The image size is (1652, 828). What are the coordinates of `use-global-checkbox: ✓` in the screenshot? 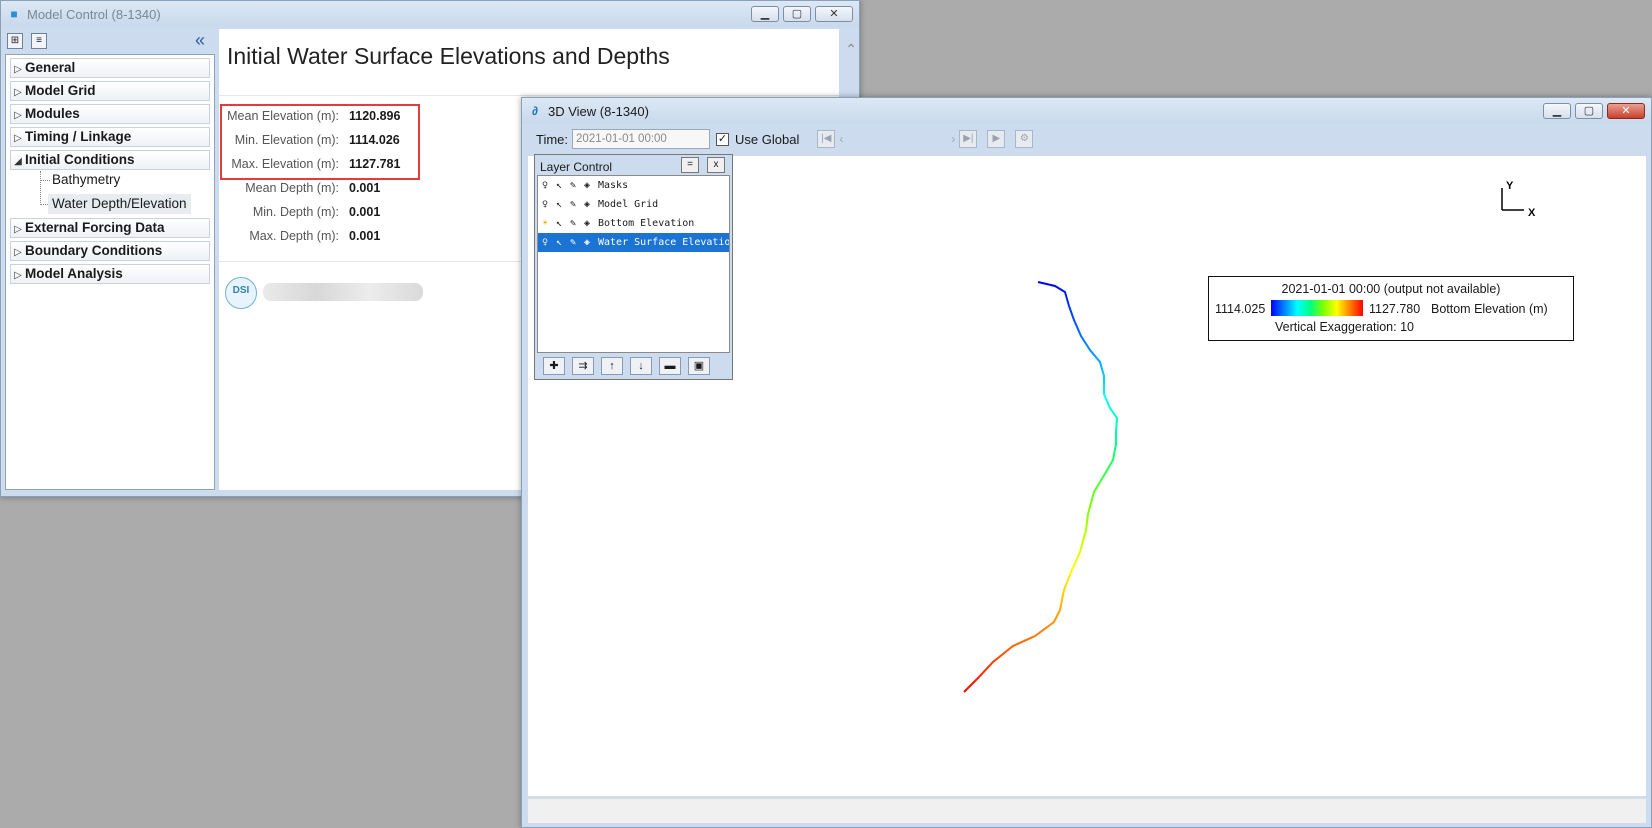 It's located at (723, 139).